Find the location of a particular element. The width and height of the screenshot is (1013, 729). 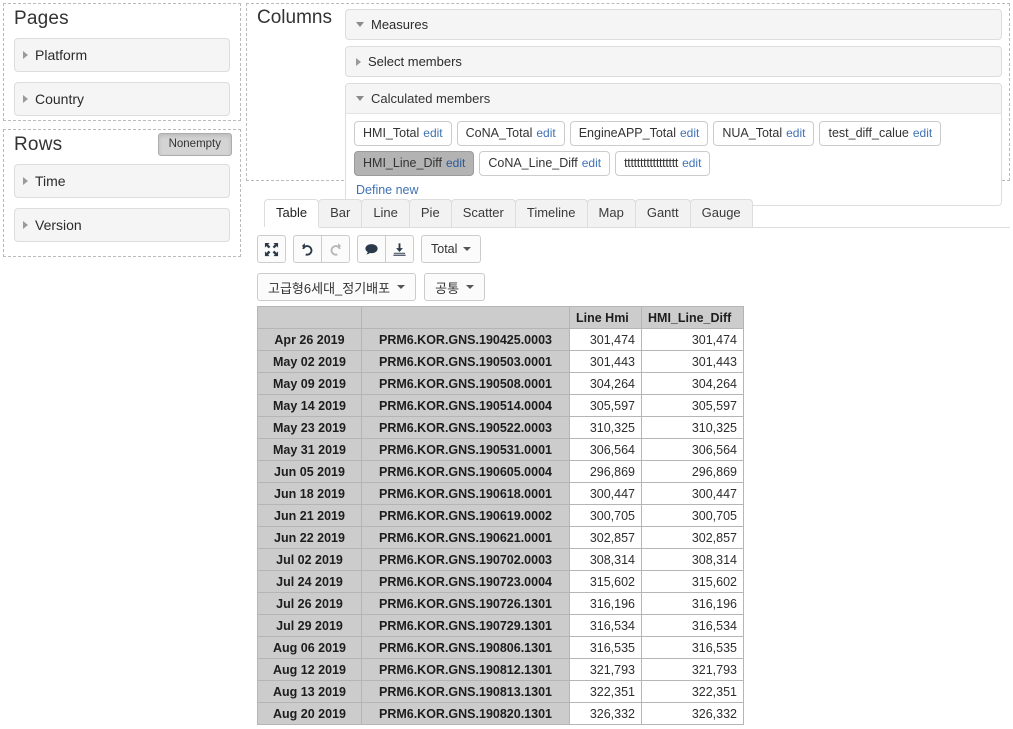

row-header-date: Apr 26 2019 is located at coordinates (309, 339).